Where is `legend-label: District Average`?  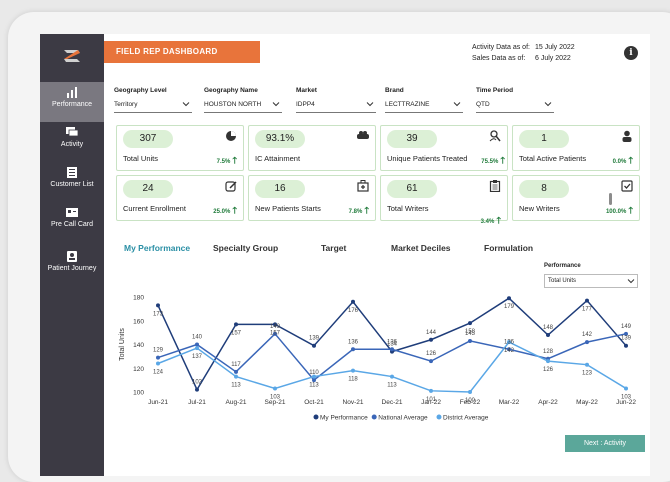
legend-label: District Average is located at coordinates (466, 418).